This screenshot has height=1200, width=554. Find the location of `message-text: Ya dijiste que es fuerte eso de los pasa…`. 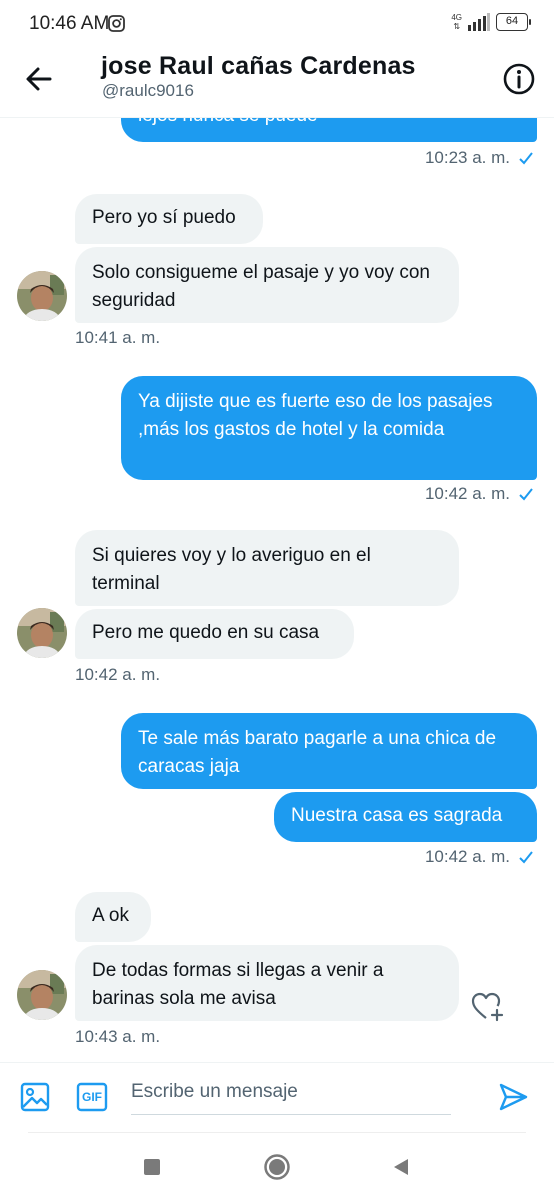

message-text: Ya dijiste que es fuerte eso de los pasa… is located at coordinates (315, 415).